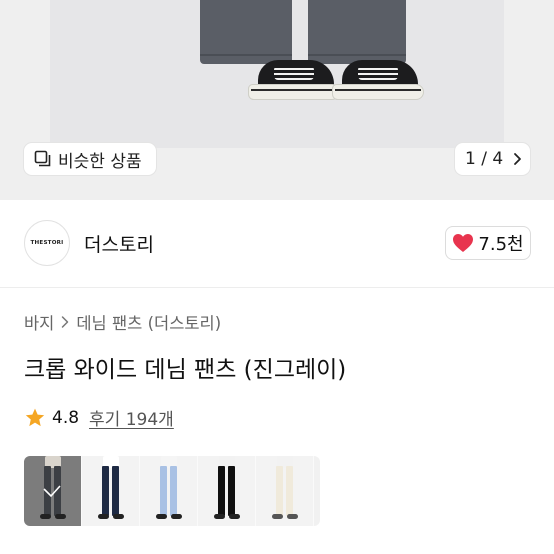 The image size is (554, 554). What do you see at coordinates (285, 491) in the screenshot?
I see `color-option-ivory` at bounding box center [285, 491].